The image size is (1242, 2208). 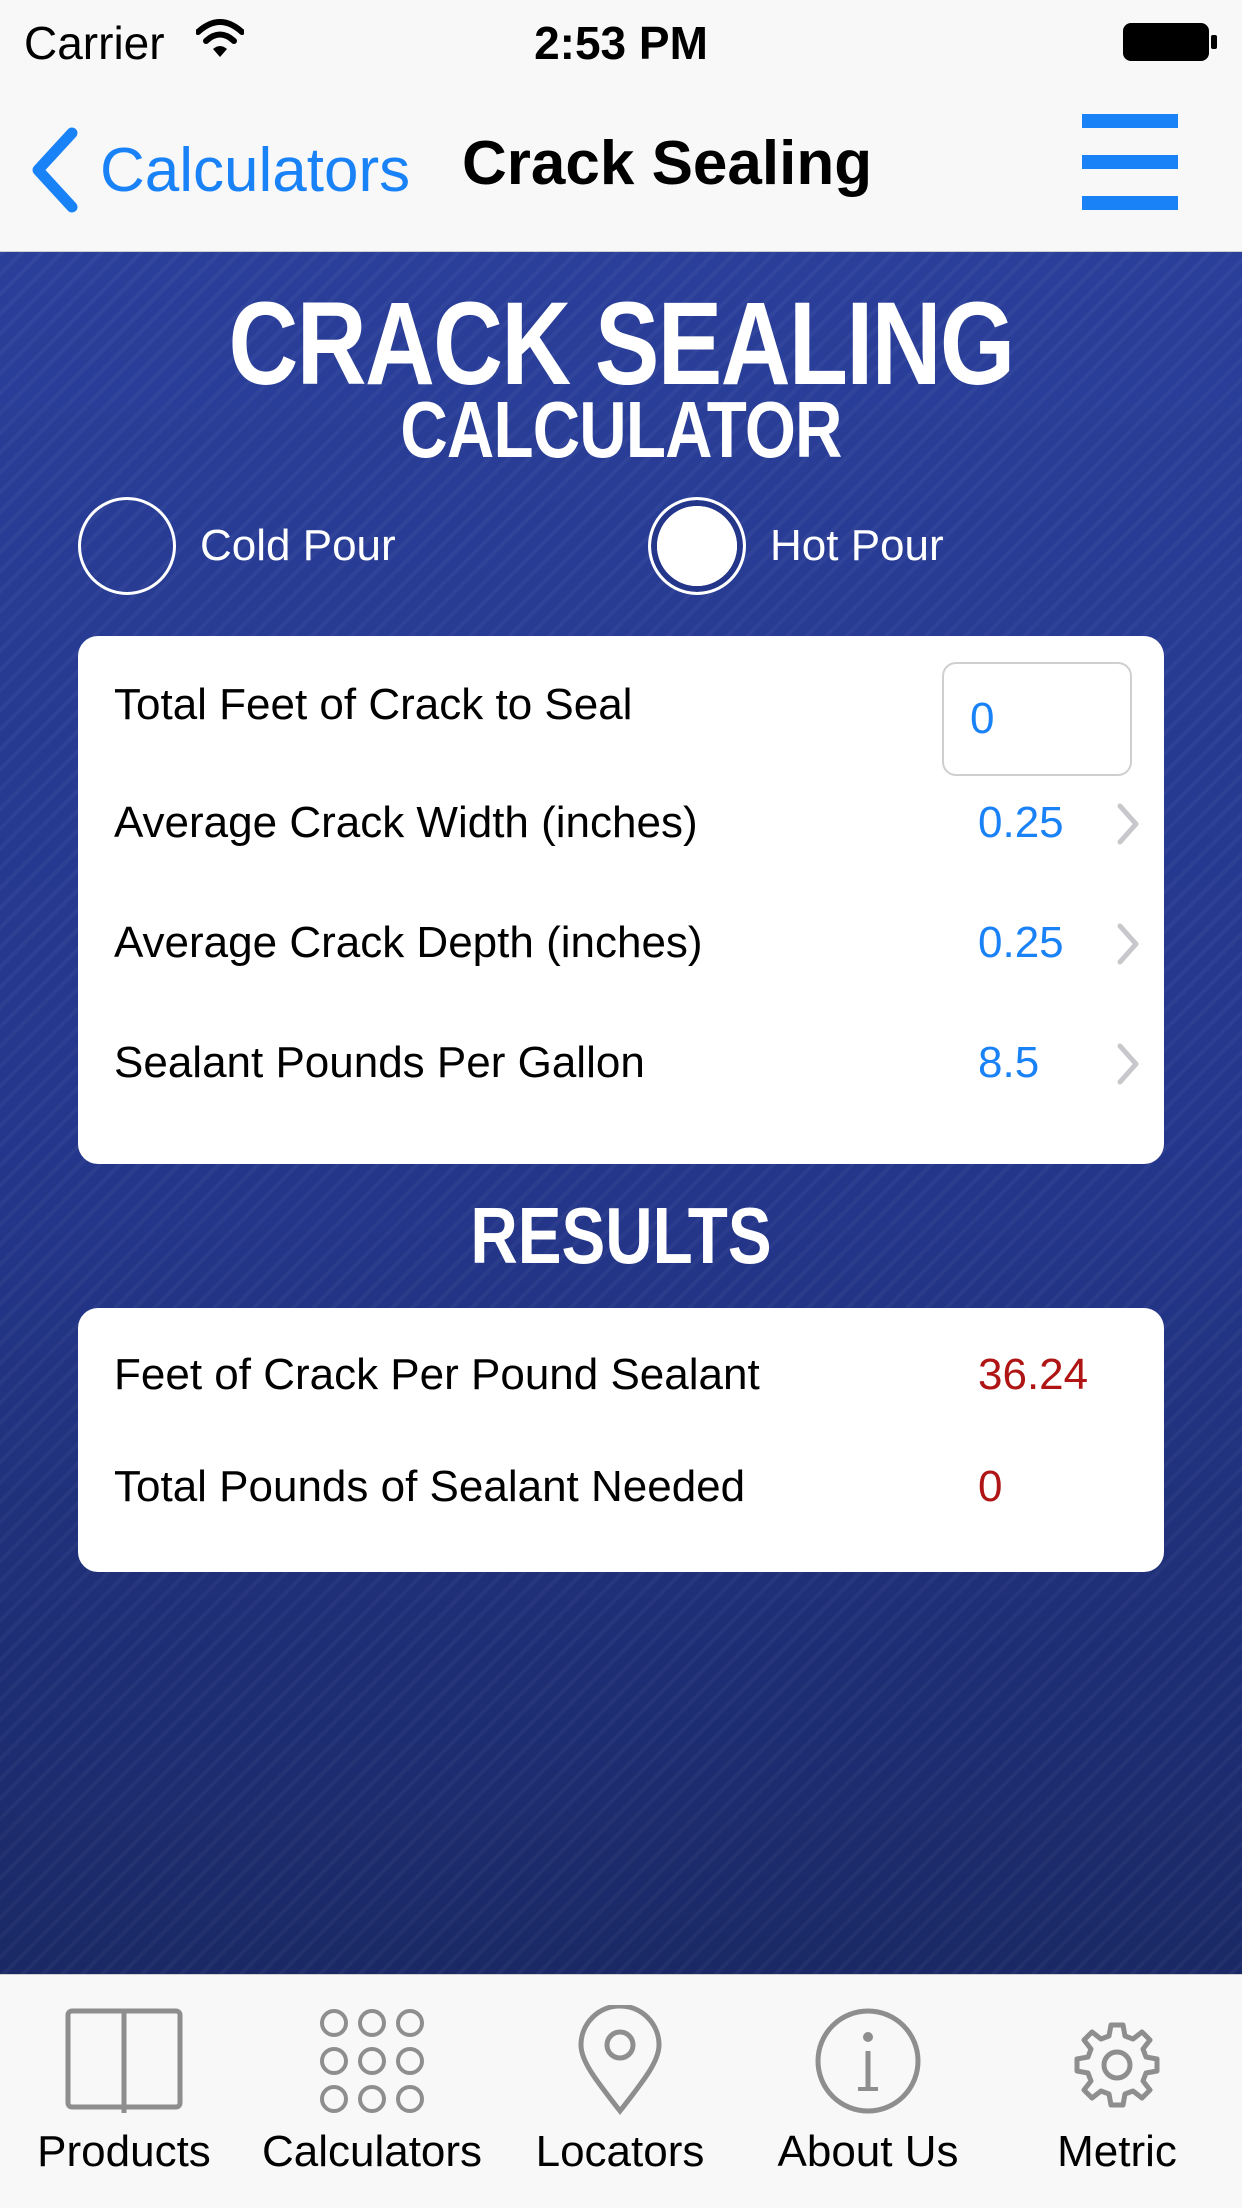 I want to click on back-button: Calculators, so click(x=219, y=170).